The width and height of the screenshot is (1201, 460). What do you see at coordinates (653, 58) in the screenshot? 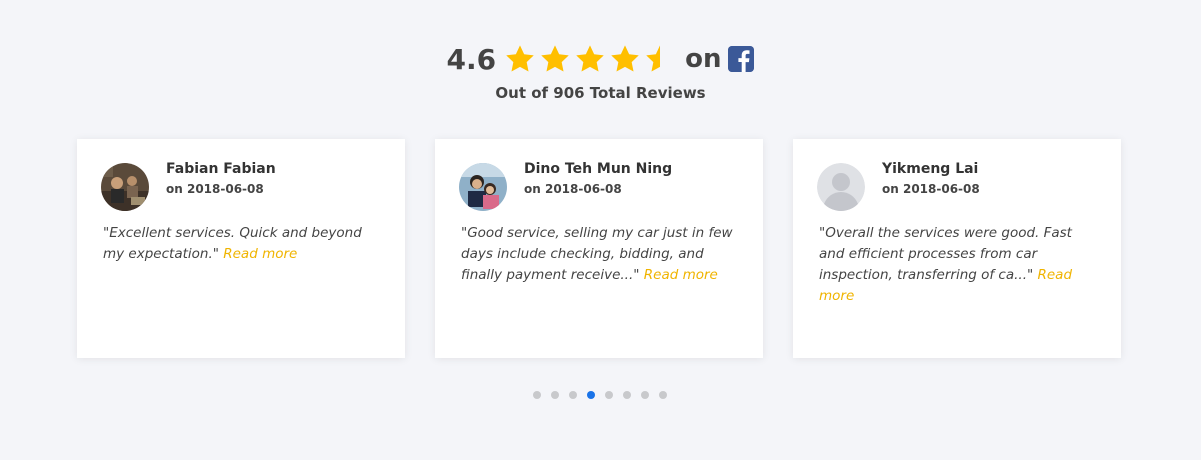
I see `half-star-icon` at bounding box center [653, 58].